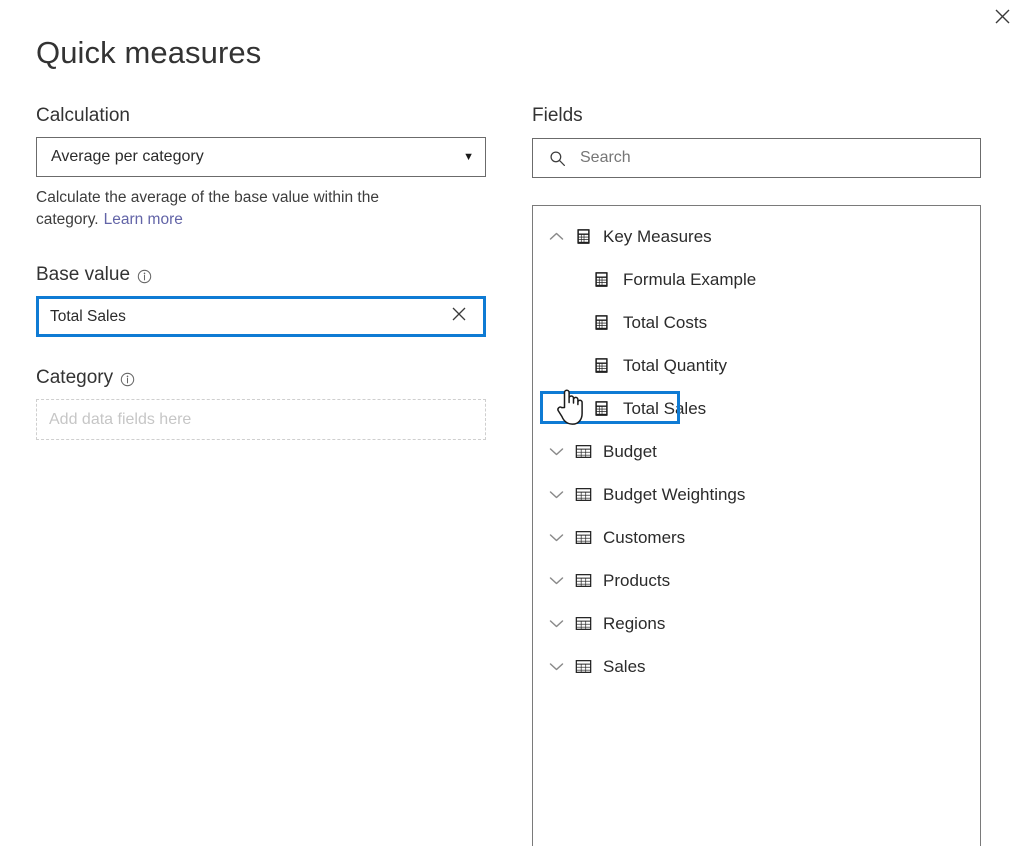 This screenshot has width=1024, height=846. What do you see at coordinates (262, 275) in the screenshot?
I see `base-value-label: Base value` at bounding box center [262, 275].